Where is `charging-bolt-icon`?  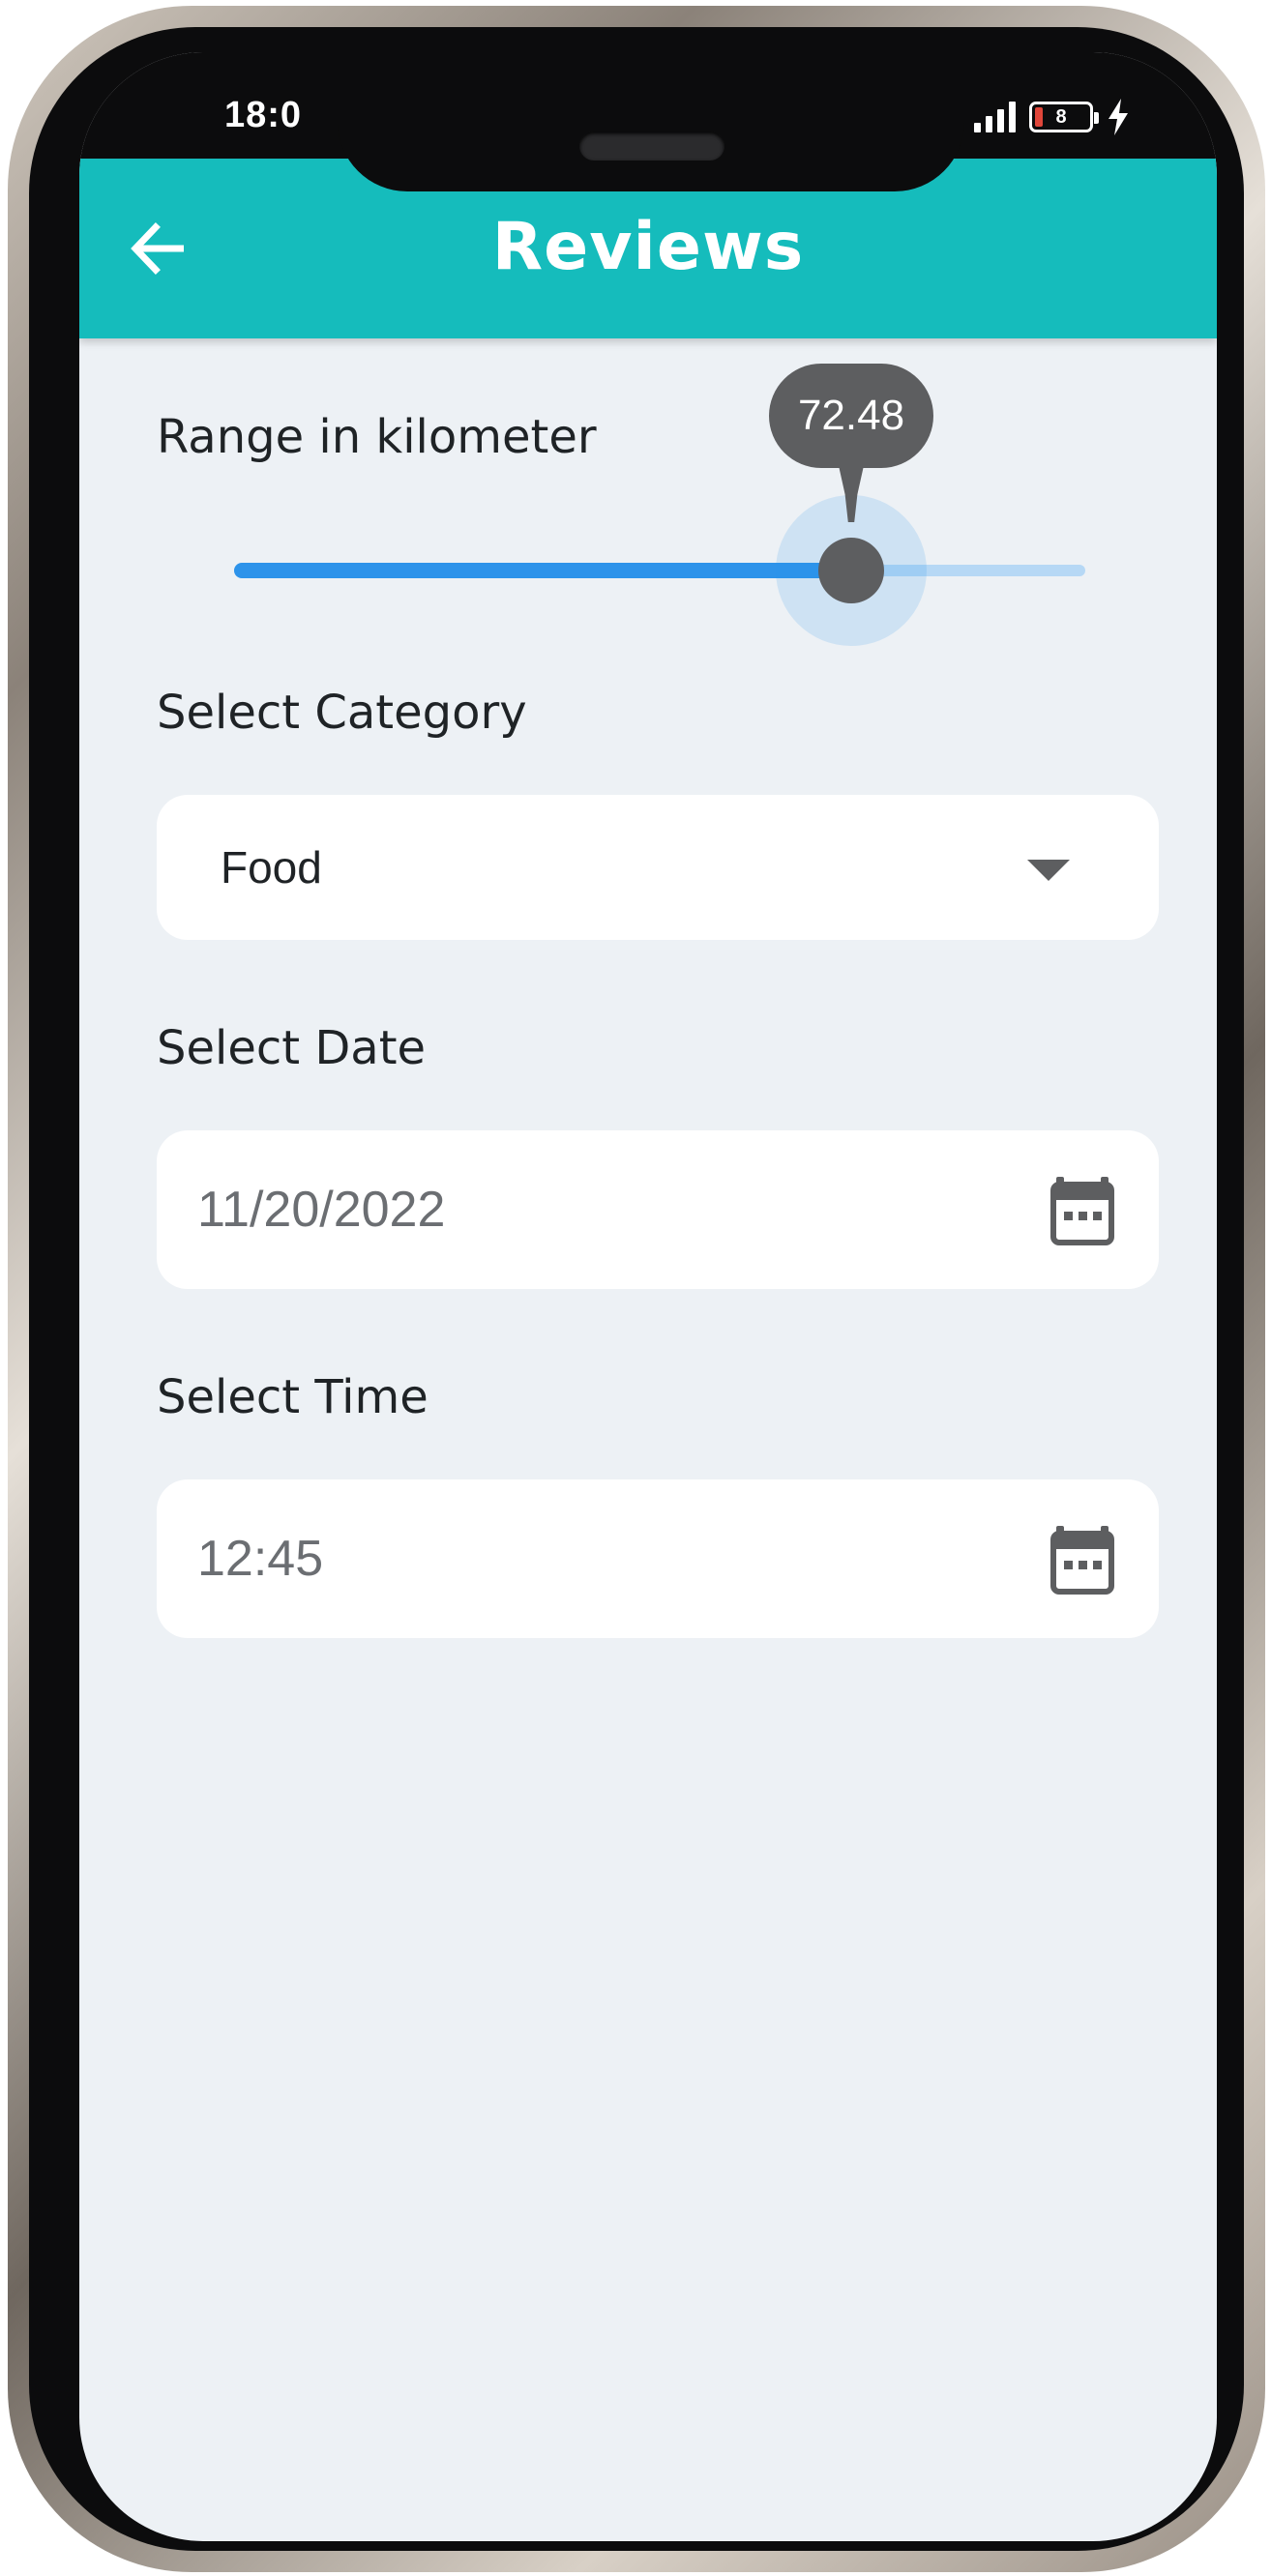
charging-bolt-icon is located at coordinates (1118, 117).